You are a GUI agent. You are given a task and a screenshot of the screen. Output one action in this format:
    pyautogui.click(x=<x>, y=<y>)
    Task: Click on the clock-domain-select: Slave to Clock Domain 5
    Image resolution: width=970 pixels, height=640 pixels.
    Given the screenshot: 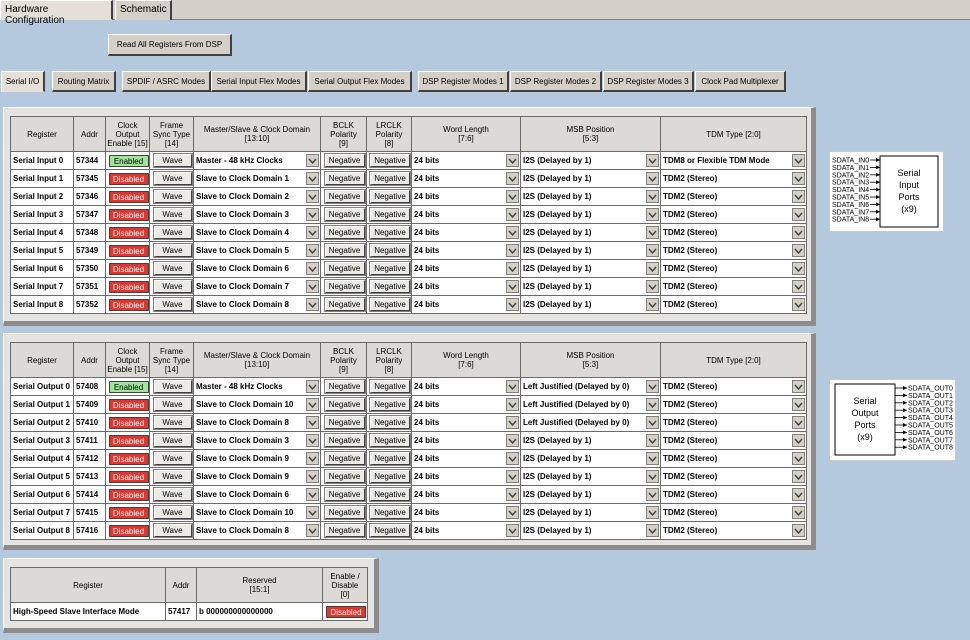 What is the action you would take?
    pyautogui.click(x=258, y=251)
    